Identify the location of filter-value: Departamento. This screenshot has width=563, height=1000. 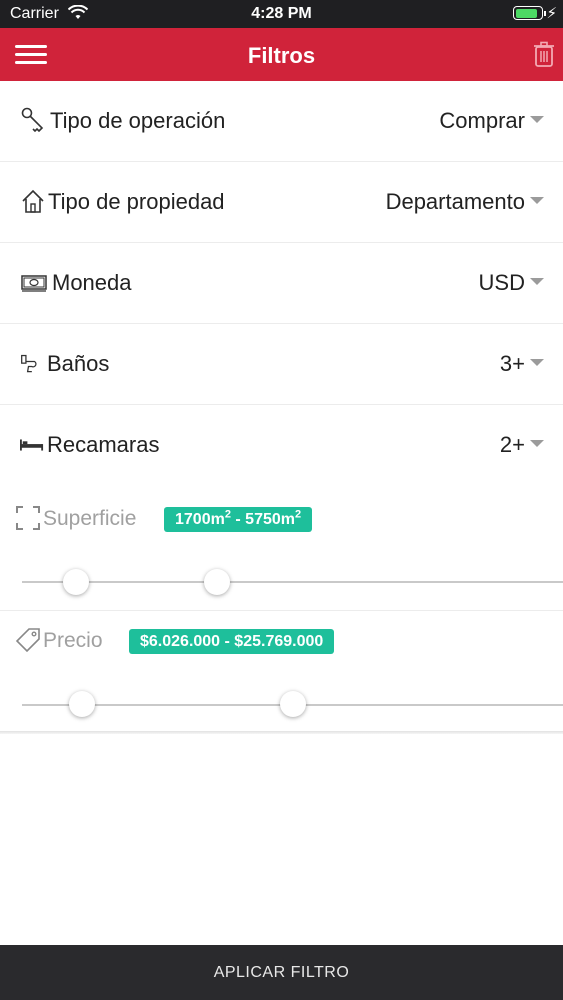
(455, 202).